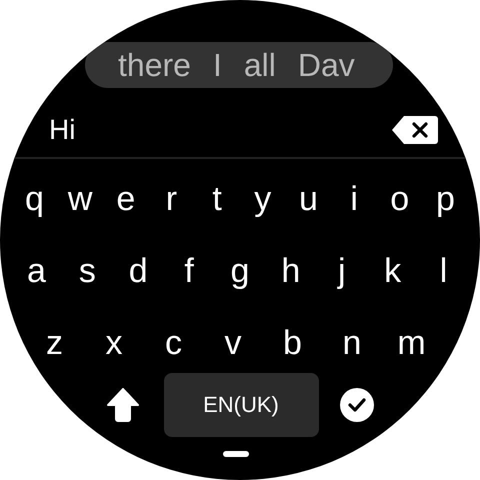 The width and height of the screenshot is (480, 480). I want to click on key: n, so click(352, 343).